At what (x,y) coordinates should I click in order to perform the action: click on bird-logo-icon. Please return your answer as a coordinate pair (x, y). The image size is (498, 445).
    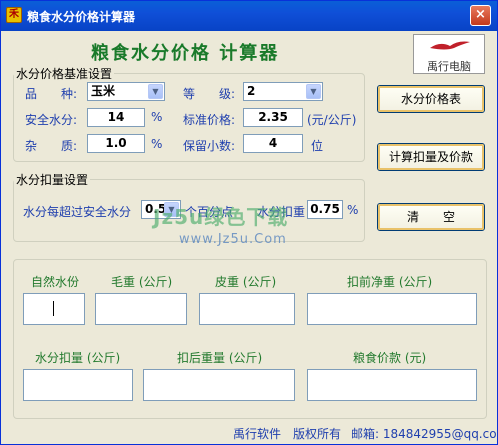
    Looking at the image, I should click on (450, 45).